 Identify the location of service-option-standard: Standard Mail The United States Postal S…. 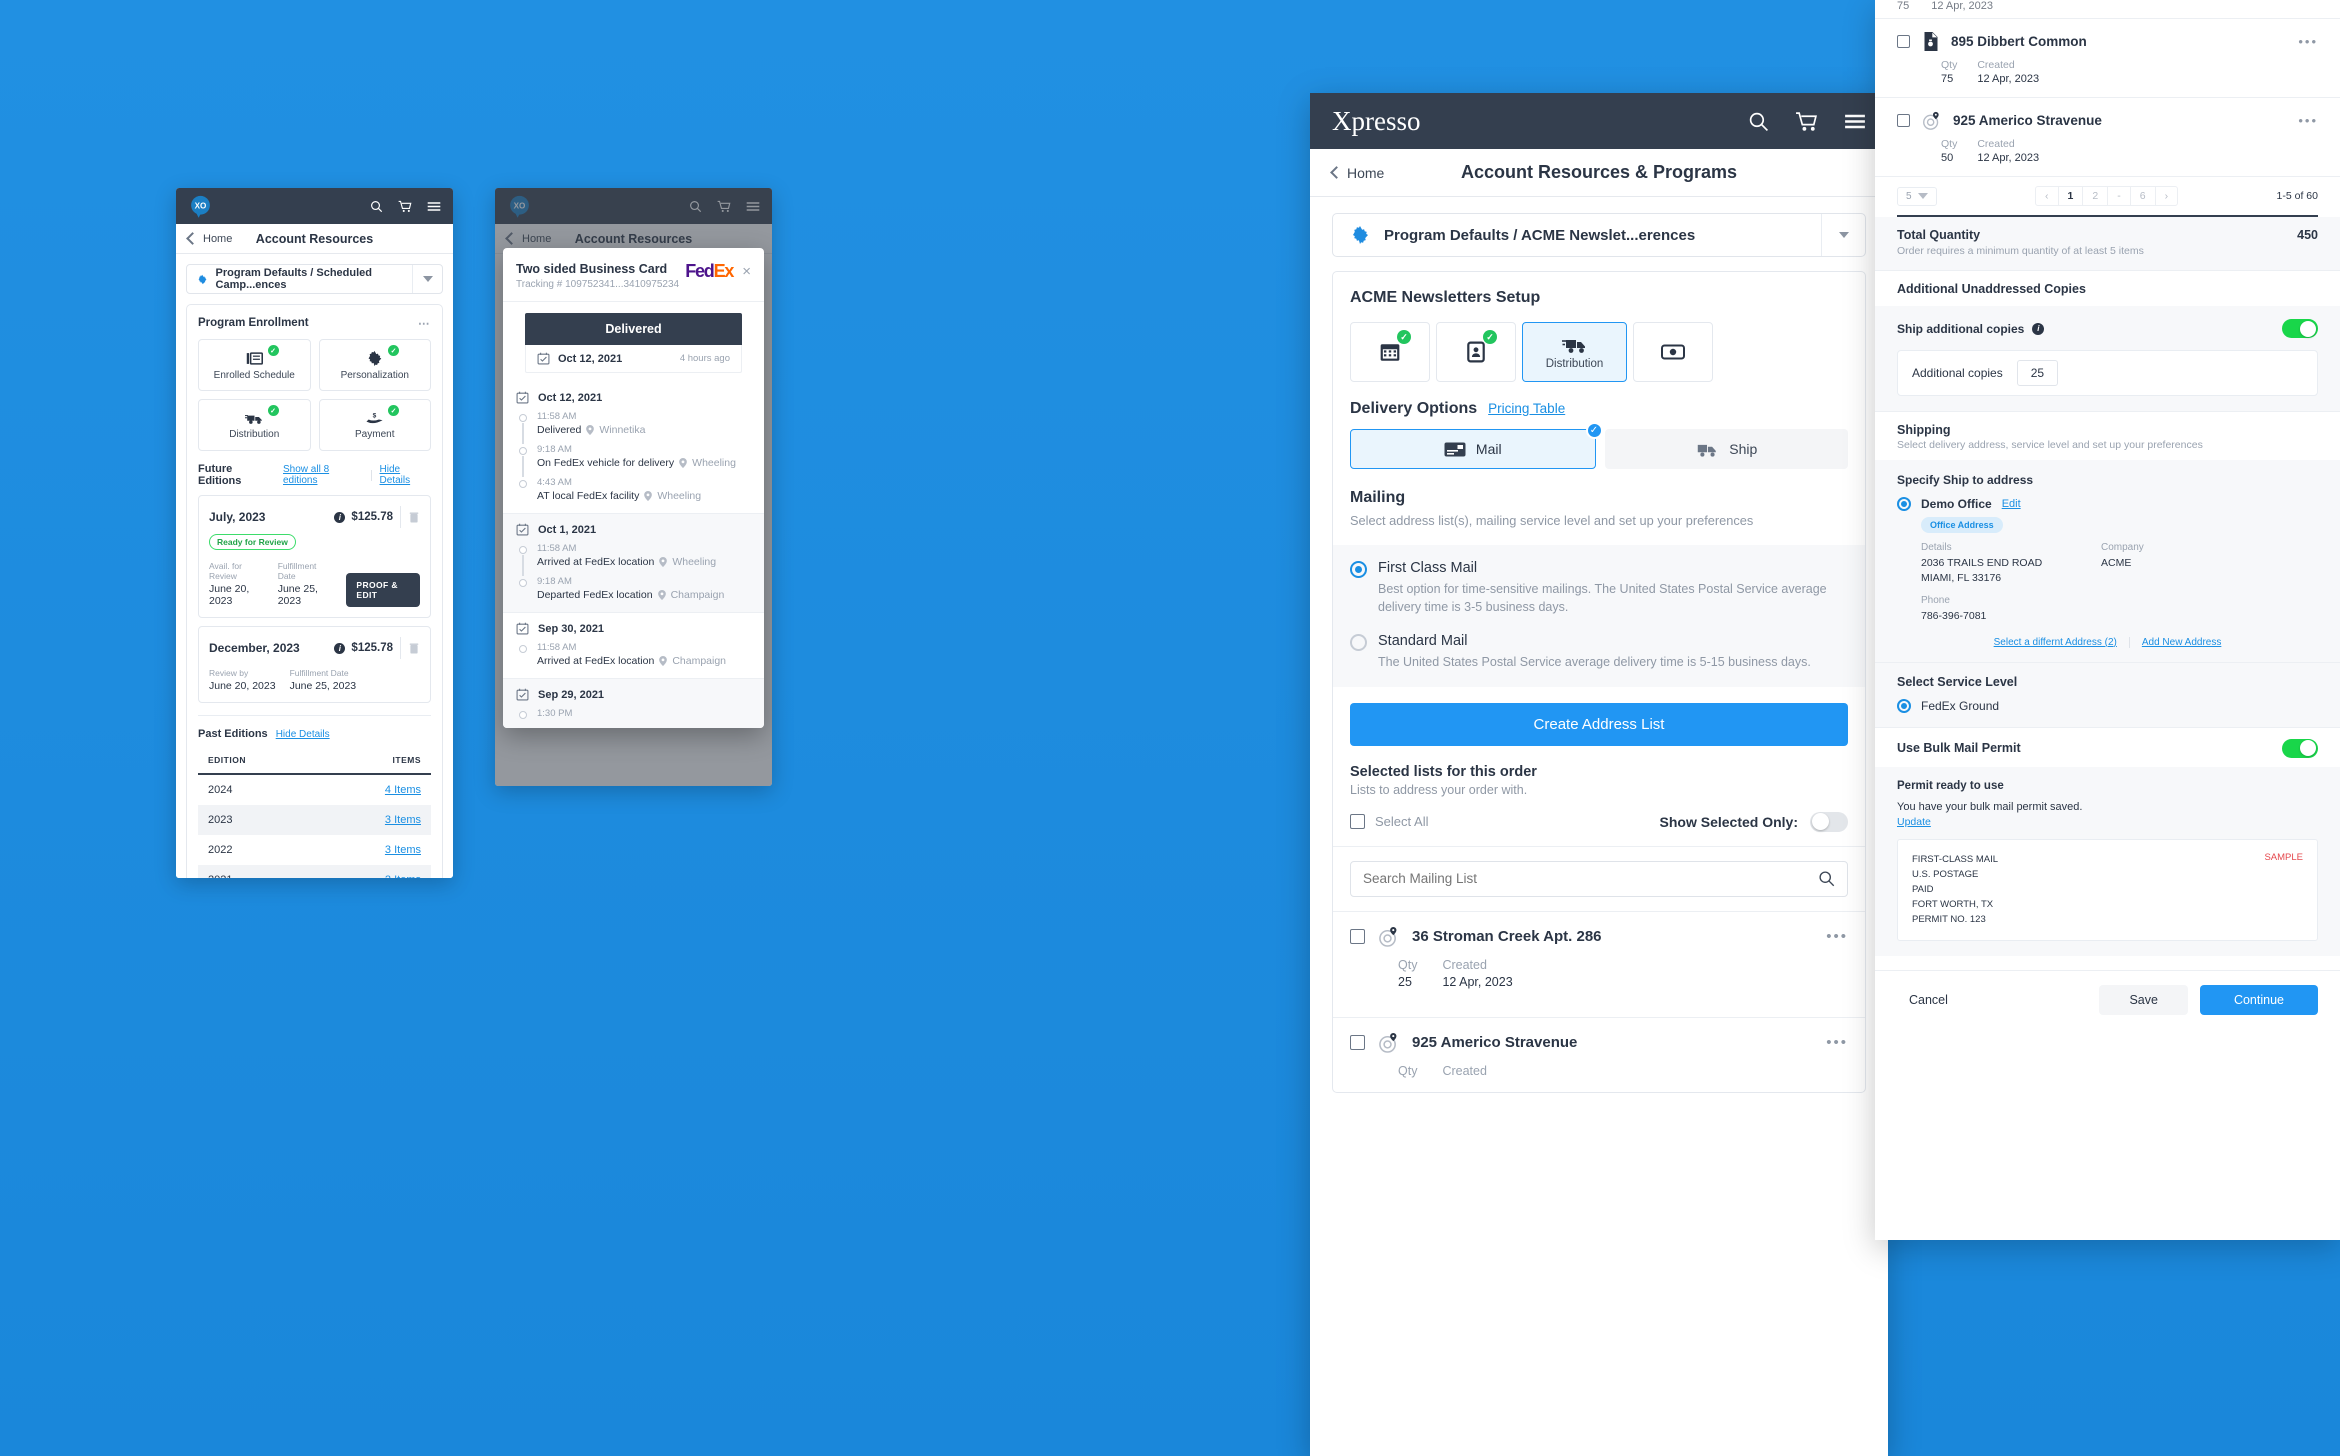
(1599, 652).